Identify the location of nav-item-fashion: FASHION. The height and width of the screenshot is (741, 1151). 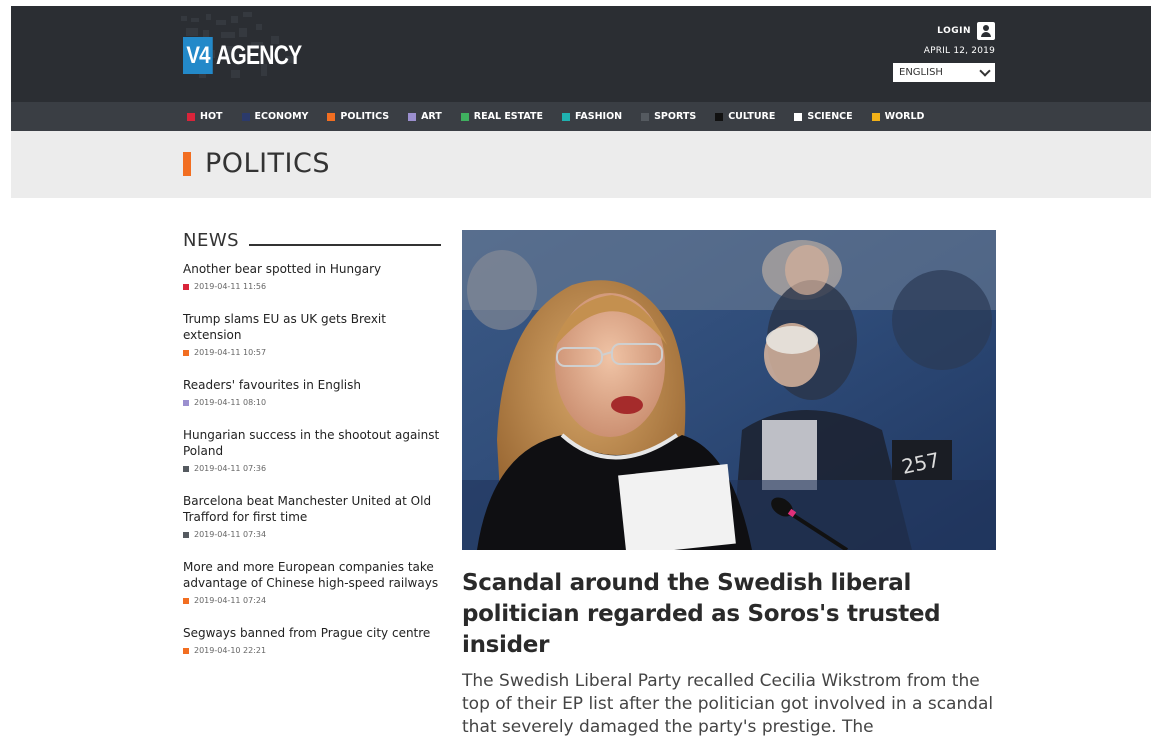
(592, 116).